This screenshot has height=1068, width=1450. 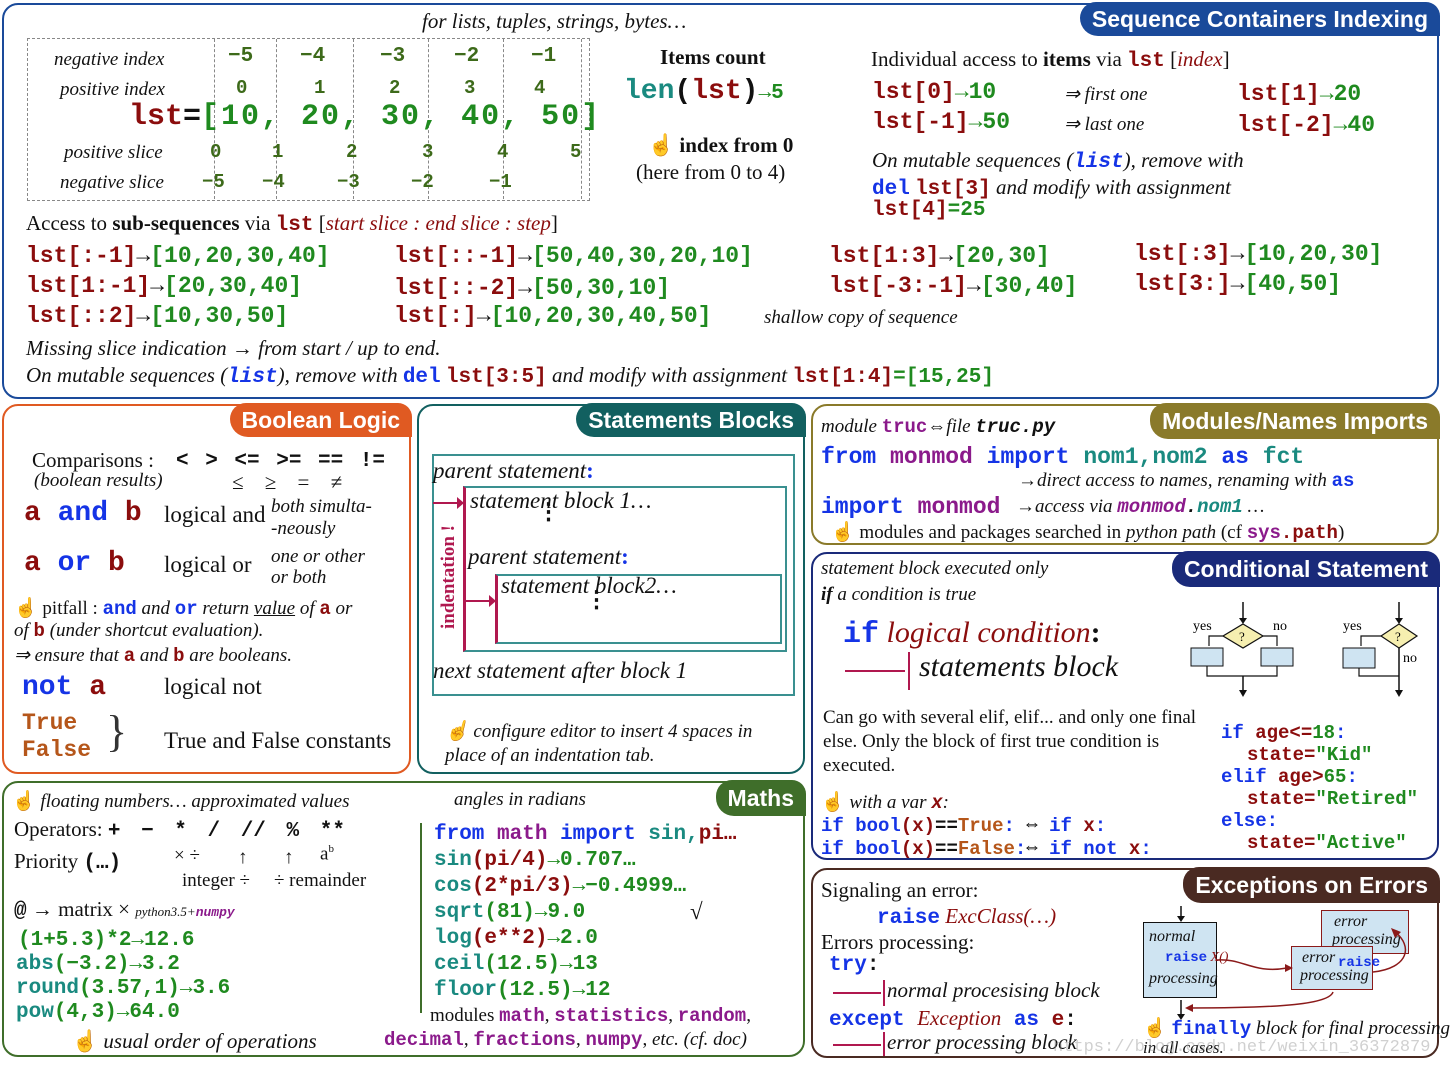 I want to click on lst-values: [10, 20, 30, 40, 50], so click(x=401, y=117).